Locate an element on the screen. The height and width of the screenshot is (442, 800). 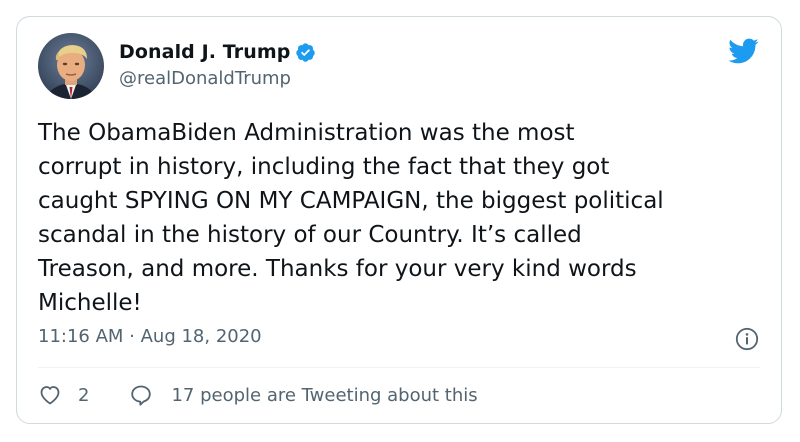
divider is located at coordinates (399, 367).